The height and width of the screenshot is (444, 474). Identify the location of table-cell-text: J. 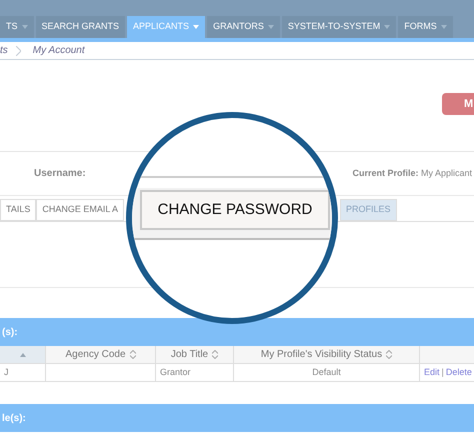
(6, 372).